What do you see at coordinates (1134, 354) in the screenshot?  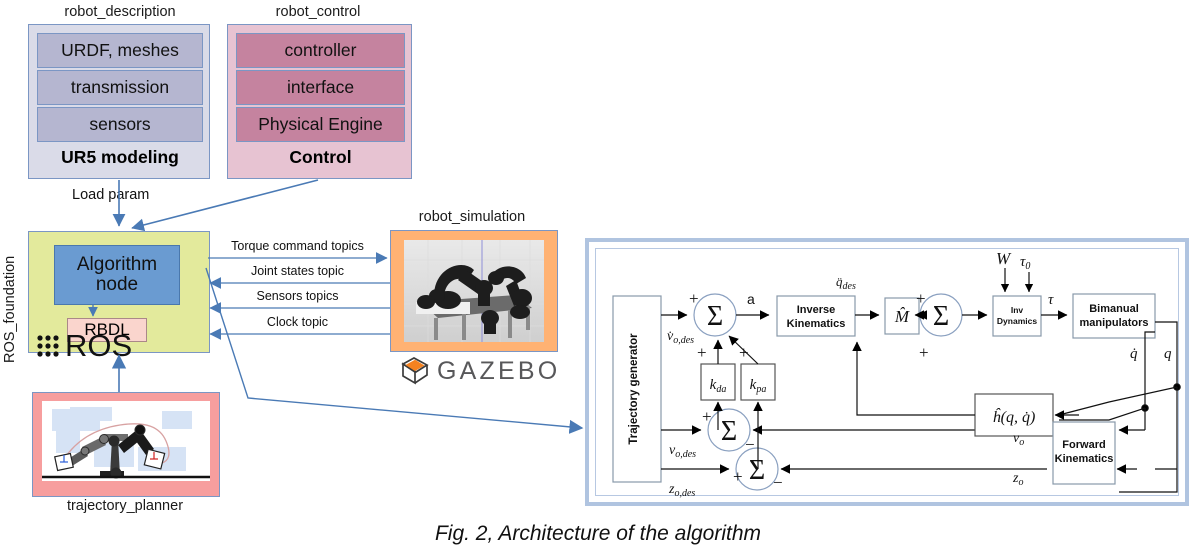 I see `signal-label-q-dot: q̇` at bounding box center [1134, 354].